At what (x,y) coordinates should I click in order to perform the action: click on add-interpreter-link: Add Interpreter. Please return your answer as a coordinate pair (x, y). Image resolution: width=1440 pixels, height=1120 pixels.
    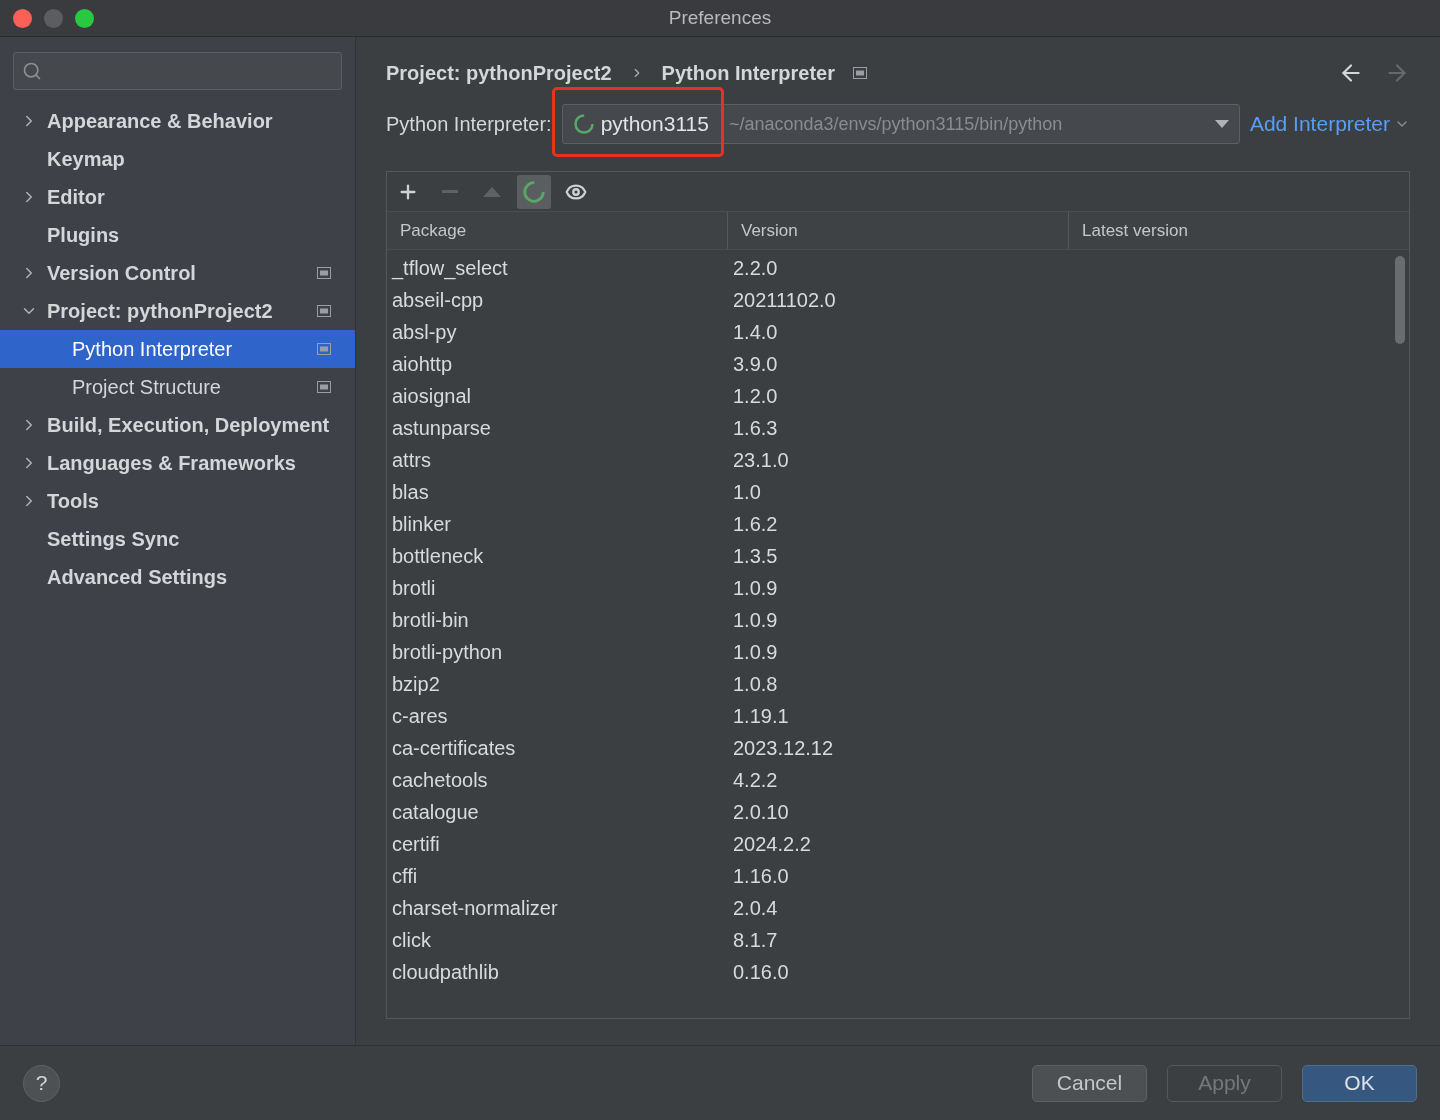
    Looking at the image, I should click on (1329, 124).